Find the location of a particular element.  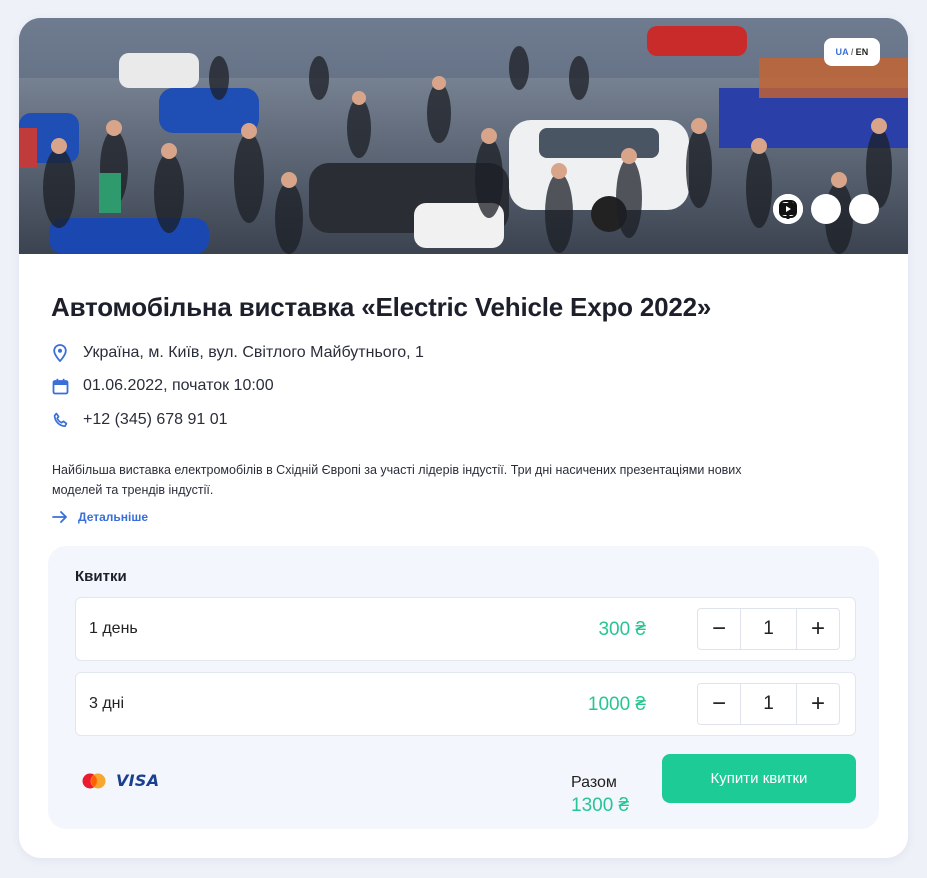

social-links is located at coordinates (826, 209).